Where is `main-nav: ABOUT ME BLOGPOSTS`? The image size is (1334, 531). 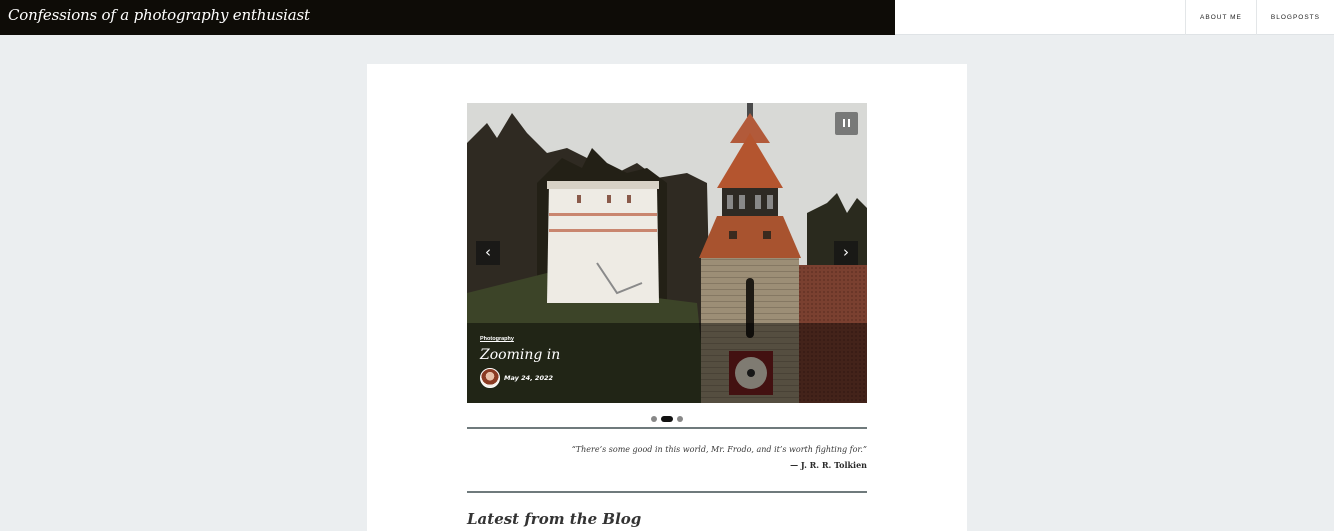
main-nav: ABOUT ME BLOGPOSTS is located at coordinates (1259, 17).